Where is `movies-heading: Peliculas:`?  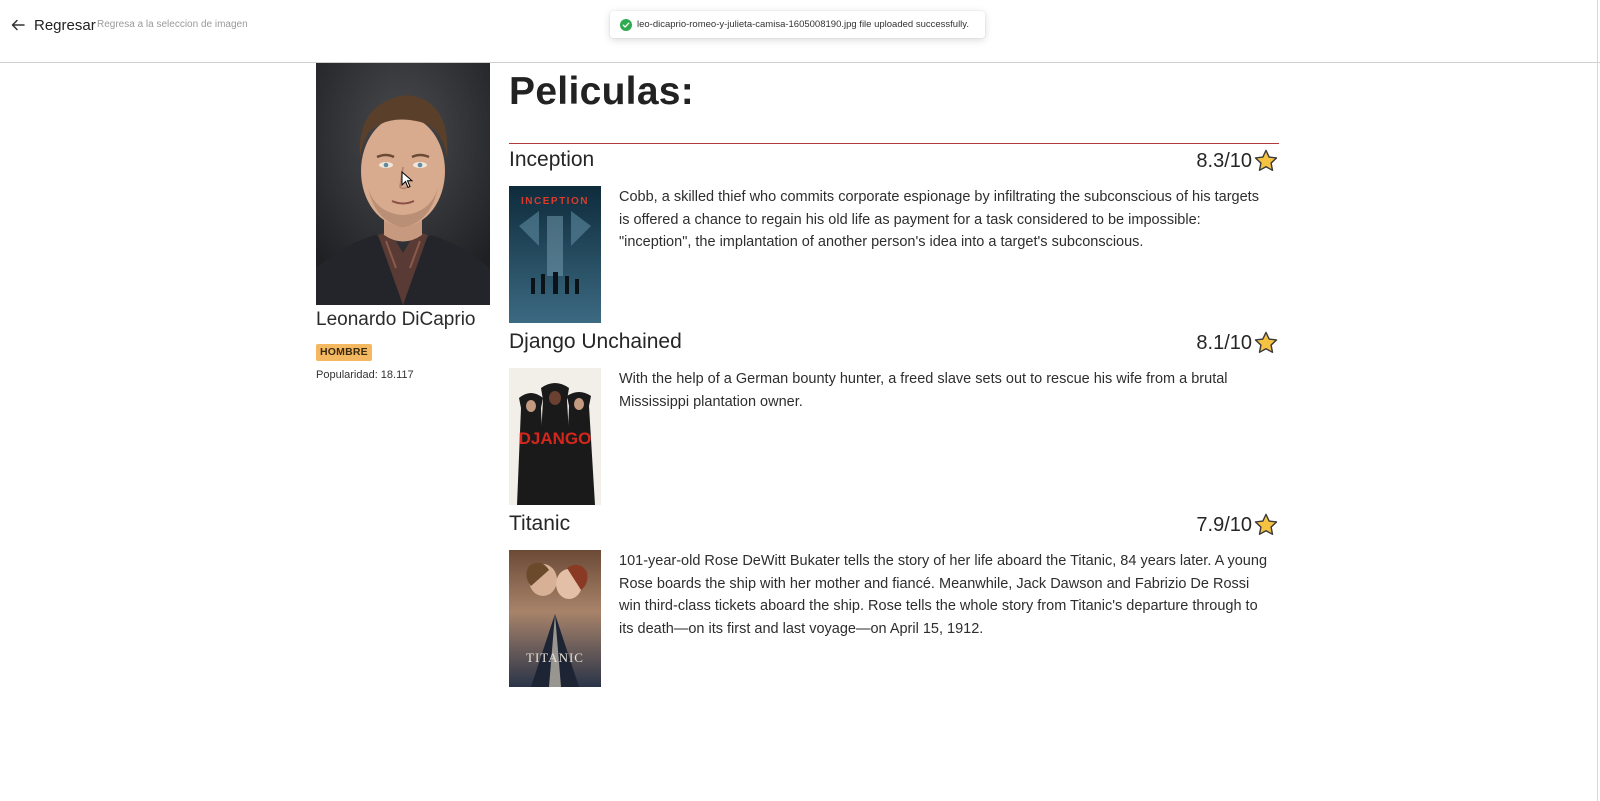
movies-heading: Peliculas: is located at coordinates (602, 91).